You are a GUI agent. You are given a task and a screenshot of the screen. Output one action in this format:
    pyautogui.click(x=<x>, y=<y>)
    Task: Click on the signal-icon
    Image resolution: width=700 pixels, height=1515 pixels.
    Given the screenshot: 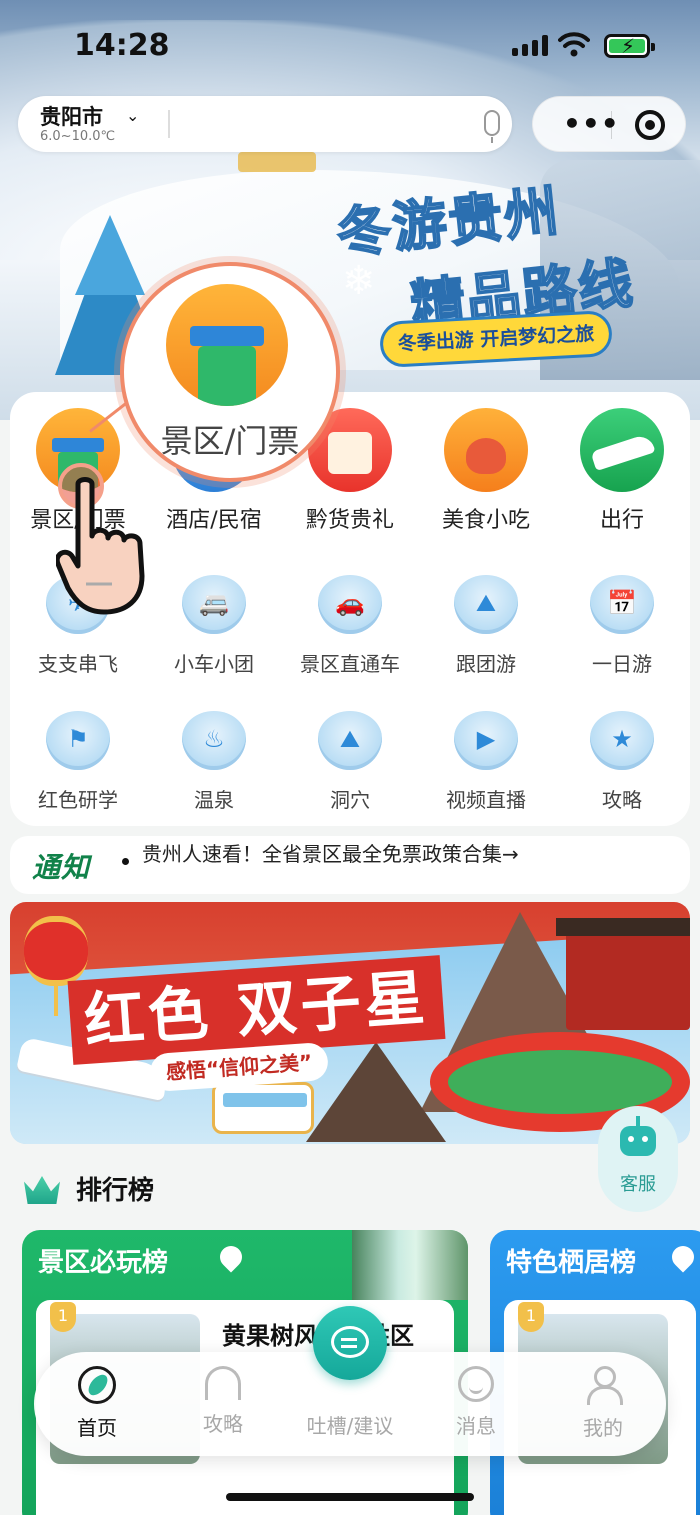 What is the action you would take?
    pyautogui.click(x=530, y=45)
    